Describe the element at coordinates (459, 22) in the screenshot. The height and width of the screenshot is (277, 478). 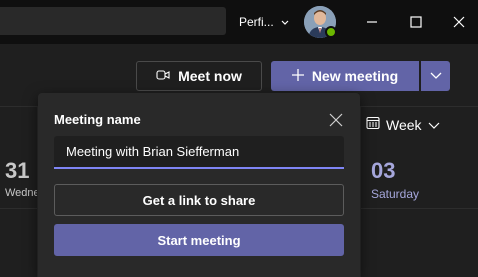
I see `close-window-icon` at that location.